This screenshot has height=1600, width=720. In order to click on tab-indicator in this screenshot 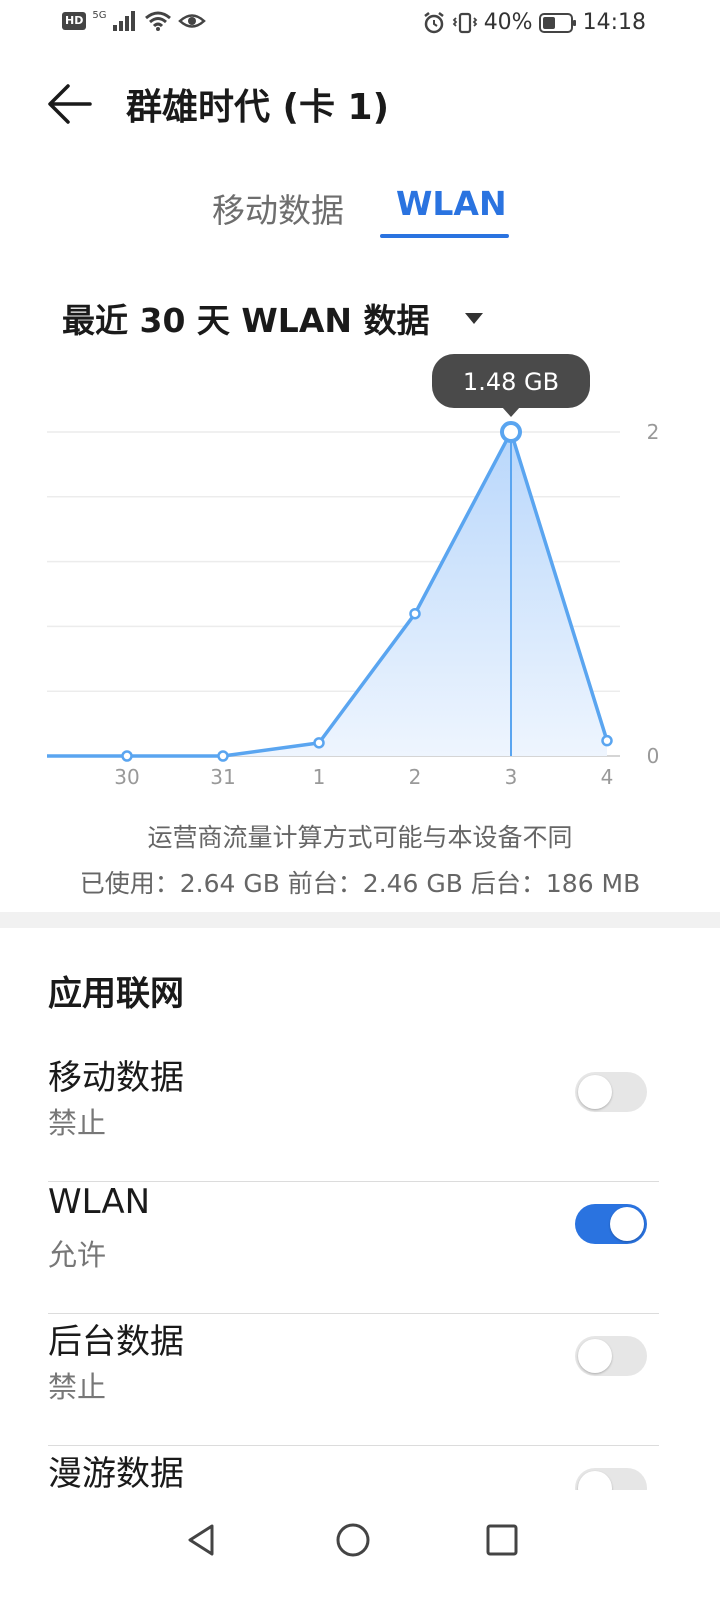, I will do `click(444, 236)`.